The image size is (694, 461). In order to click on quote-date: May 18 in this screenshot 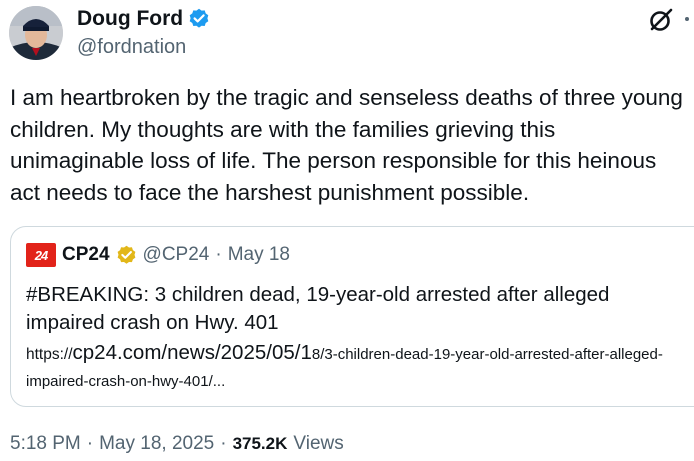, I will do `click(259, 255)`.